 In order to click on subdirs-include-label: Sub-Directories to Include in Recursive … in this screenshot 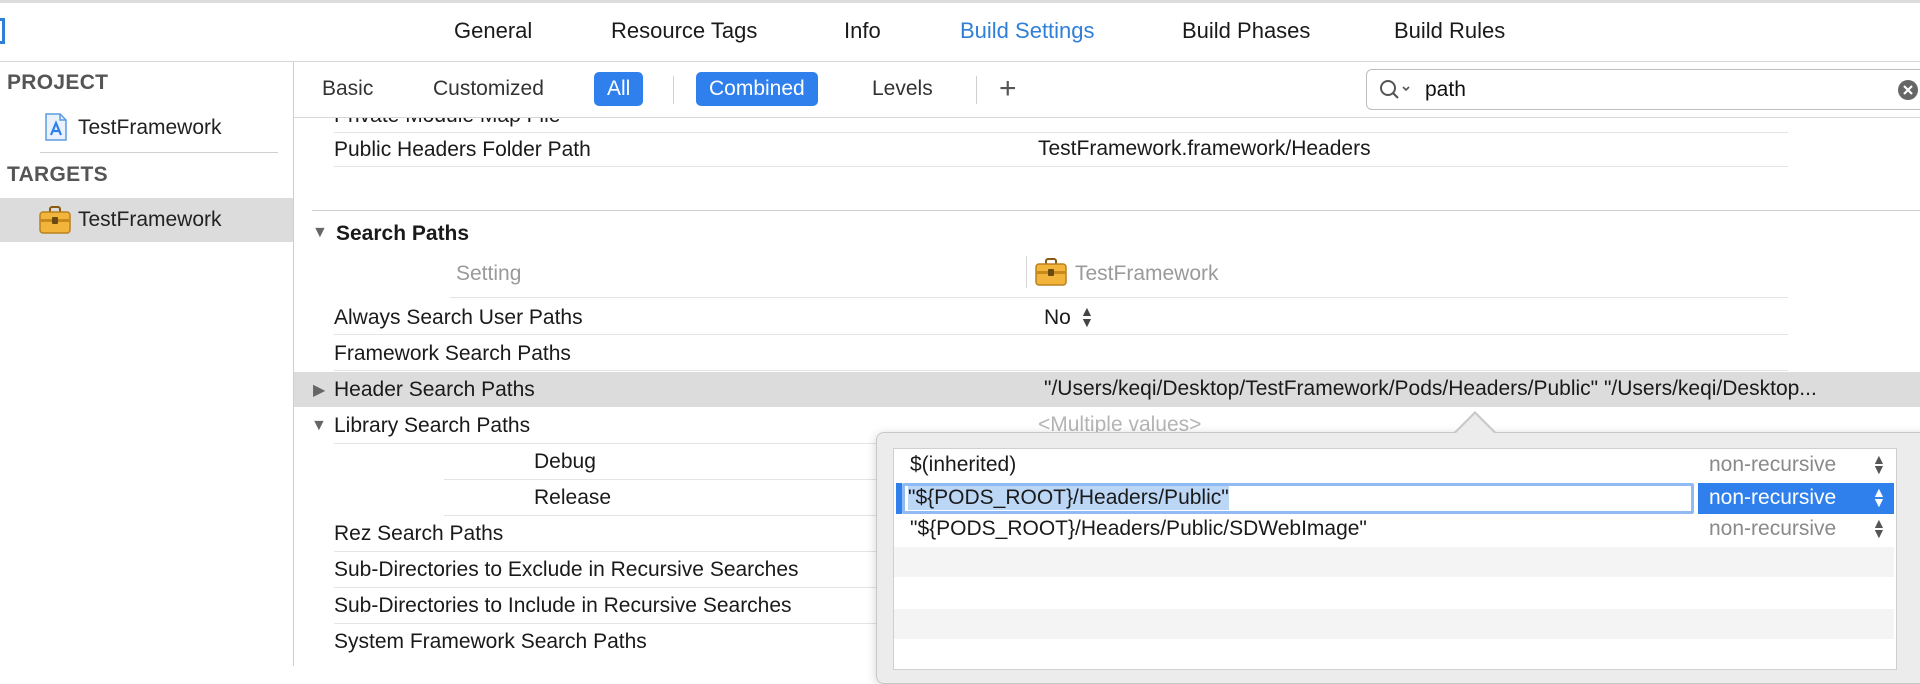, I will do `click(563, 605)`.